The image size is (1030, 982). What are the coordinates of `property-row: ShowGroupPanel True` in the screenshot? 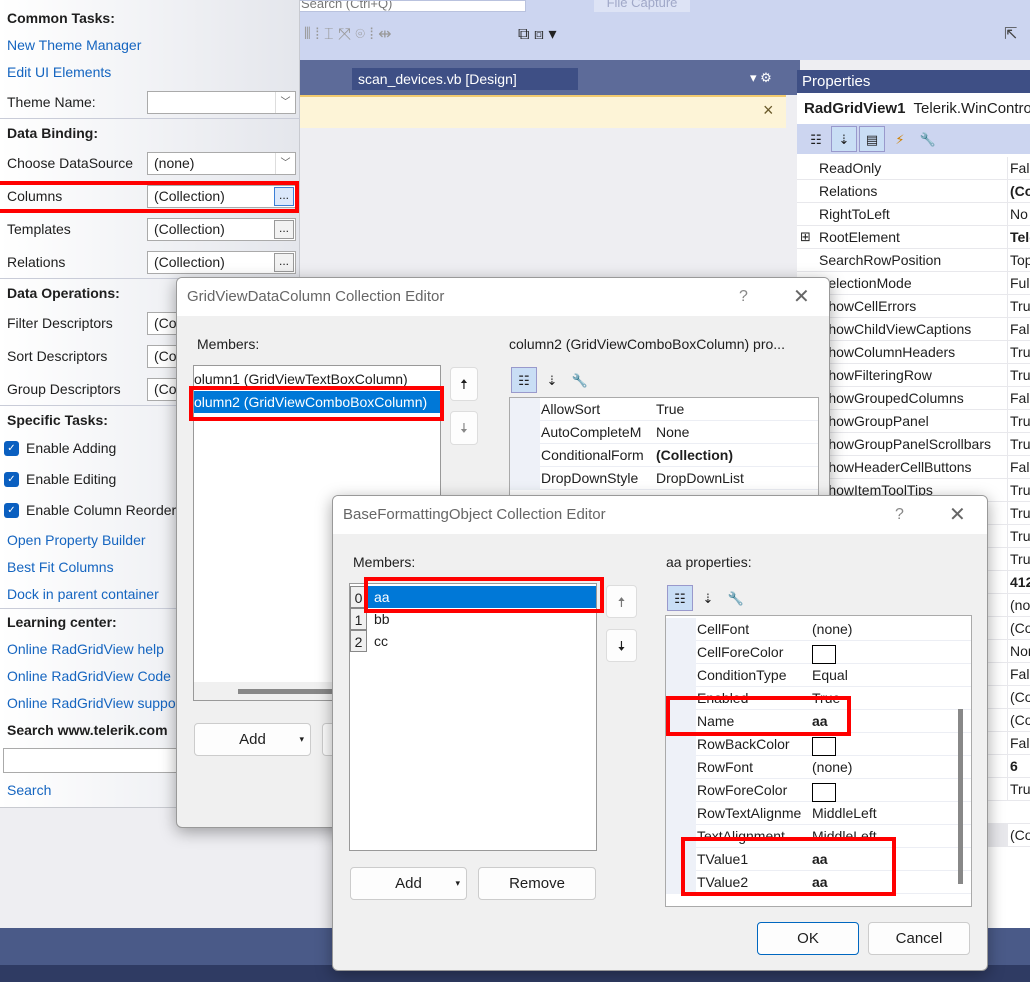 It's located at (913, 421).